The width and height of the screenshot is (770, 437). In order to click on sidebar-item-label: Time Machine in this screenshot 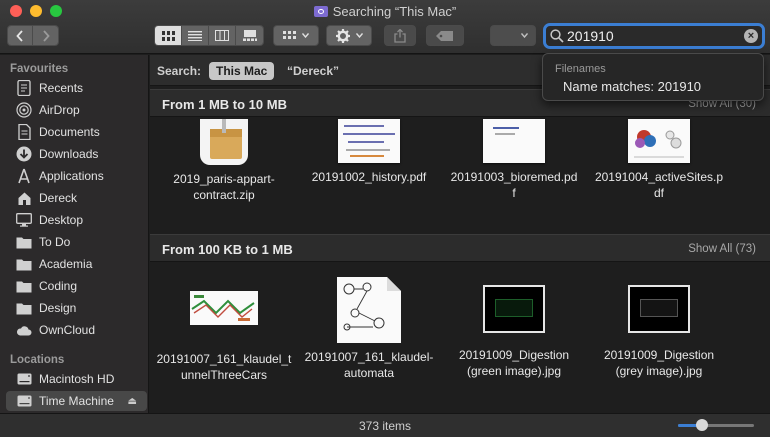, I will do `click(76, 401)`.